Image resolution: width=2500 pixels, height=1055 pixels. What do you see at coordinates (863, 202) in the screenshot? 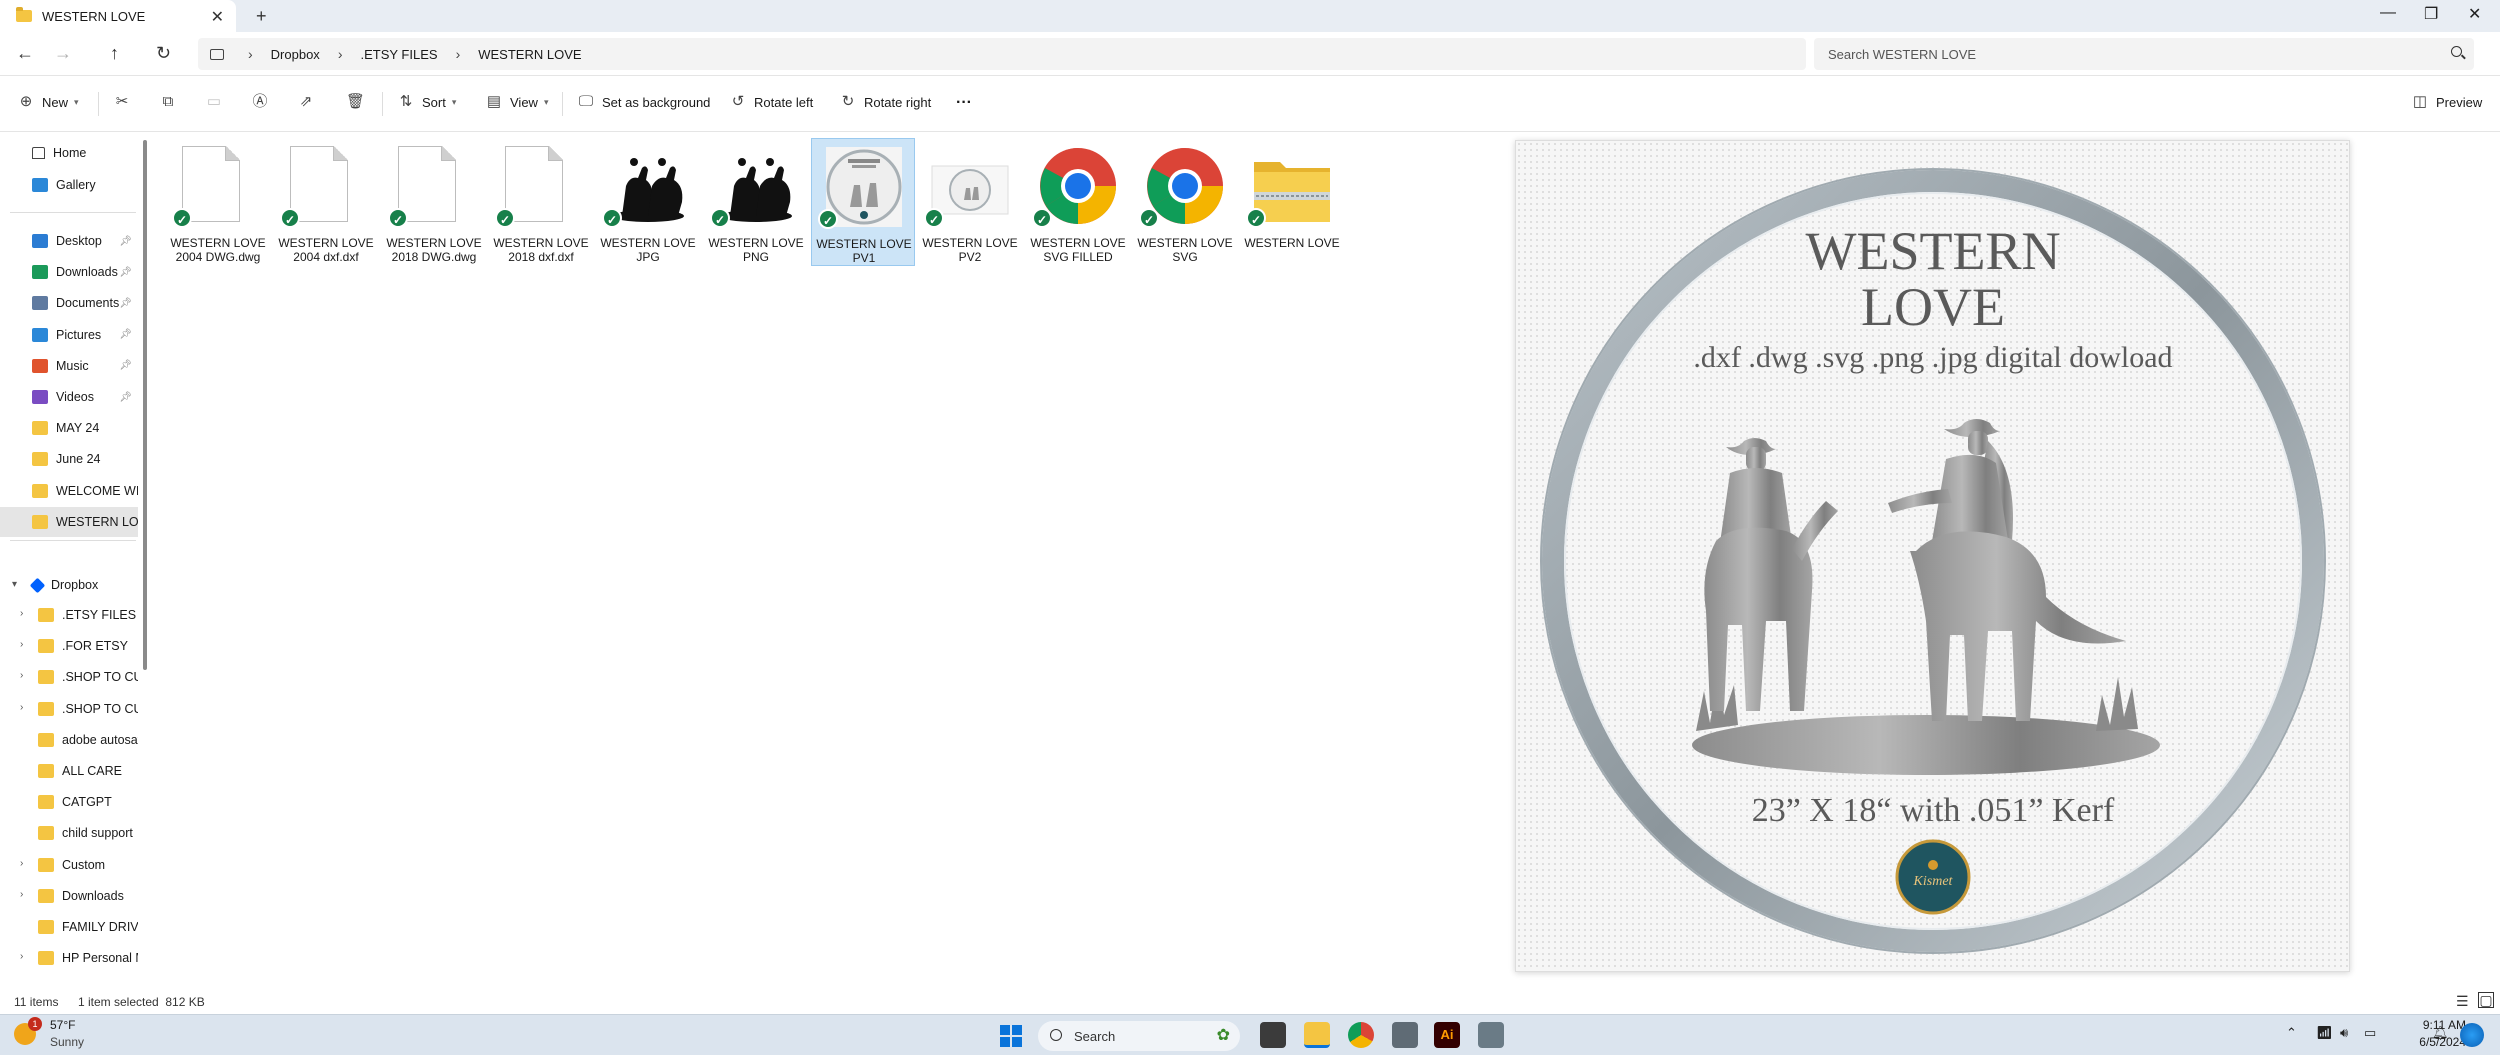
I see `file-item: ✓ WESTERN LOVE PV1` at bounding box center [863, 202].